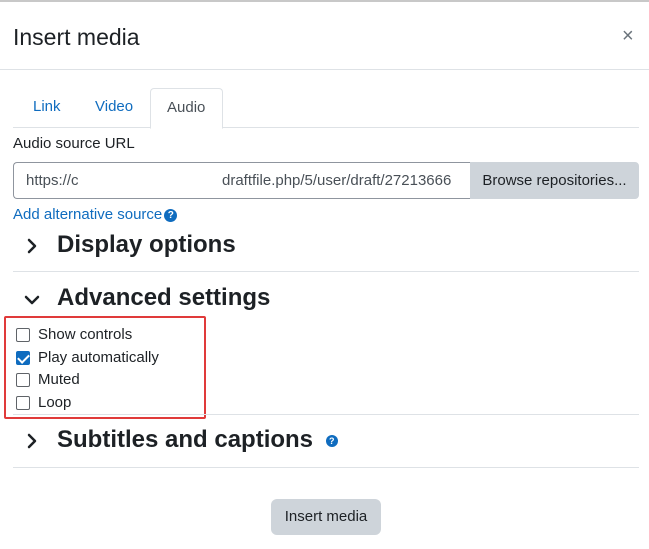 The width and height of the screenshot is (649, 549). What do you see at coordinates (76, 37) in the screenshot?
I see `dialog-title: Insert media` at bounding box center [76, 37].